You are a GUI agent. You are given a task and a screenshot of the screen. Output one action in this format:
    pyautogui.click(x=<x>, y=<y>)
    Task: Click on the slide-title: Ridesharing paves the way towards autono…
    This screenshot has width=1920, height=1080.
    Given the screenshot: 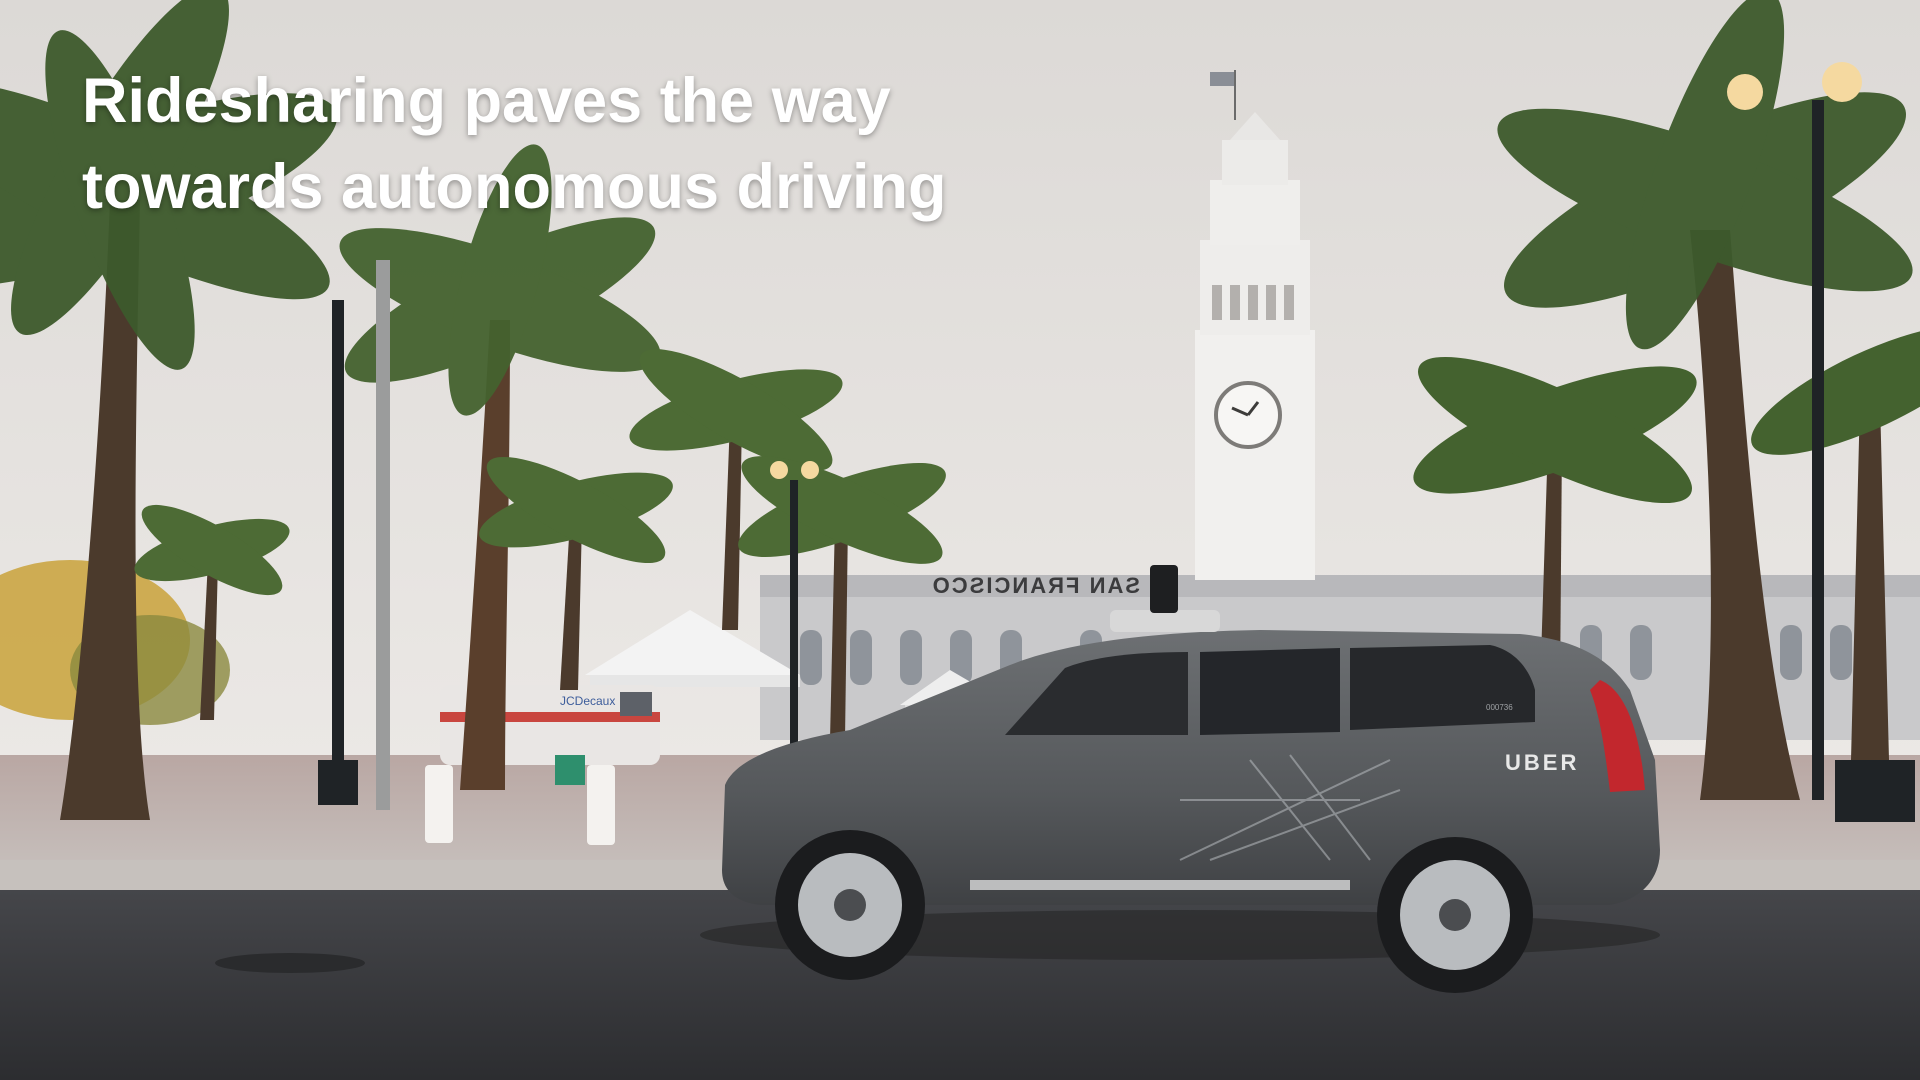 What is the action you would take?
    pyautogui.click(x=732, y=144)
    